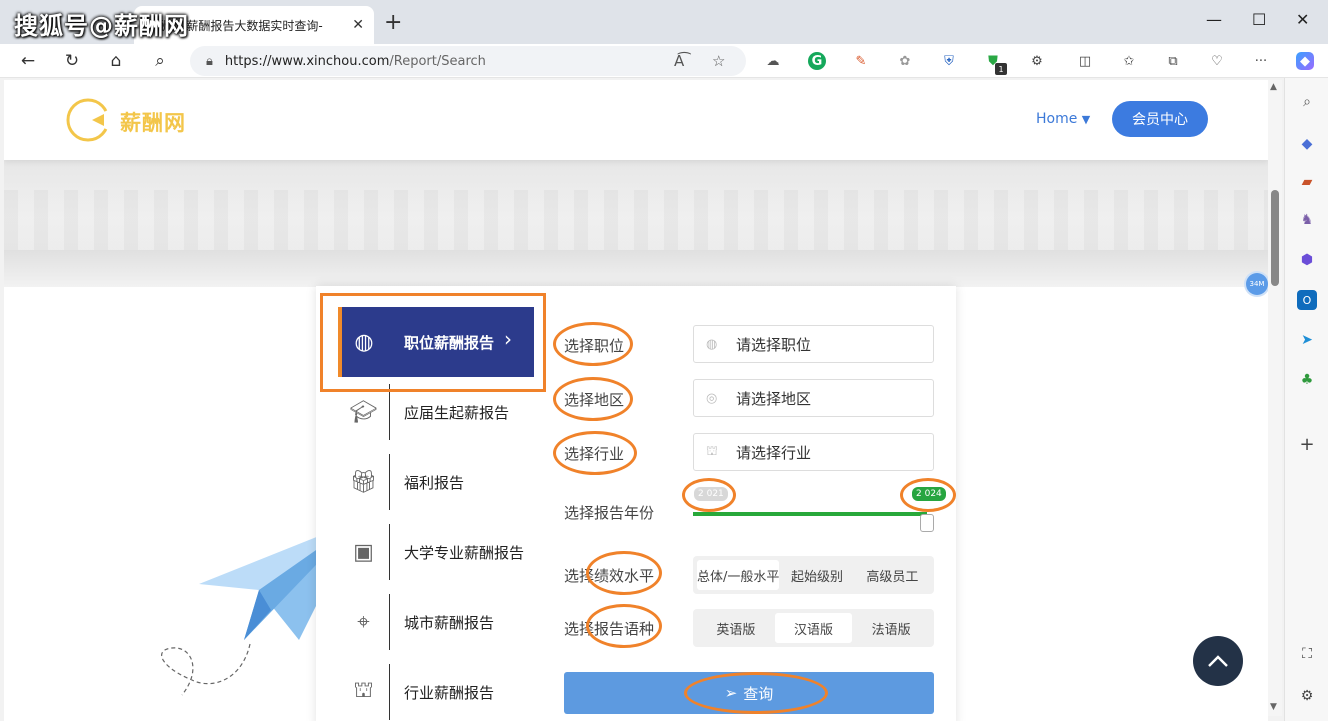  What do you see at coordinates (861, 61) in the screenshot?
I see `fox-extension-icon: ✎` at bounding box center [861, 61].